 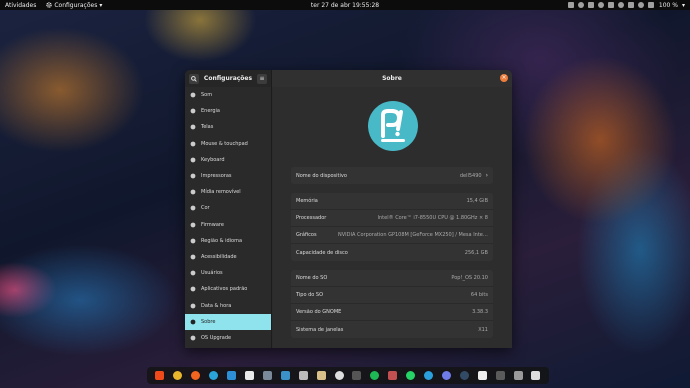 I want to click on os-info-row: Tipo do SO 64 bits, so click(x=392, y=295).